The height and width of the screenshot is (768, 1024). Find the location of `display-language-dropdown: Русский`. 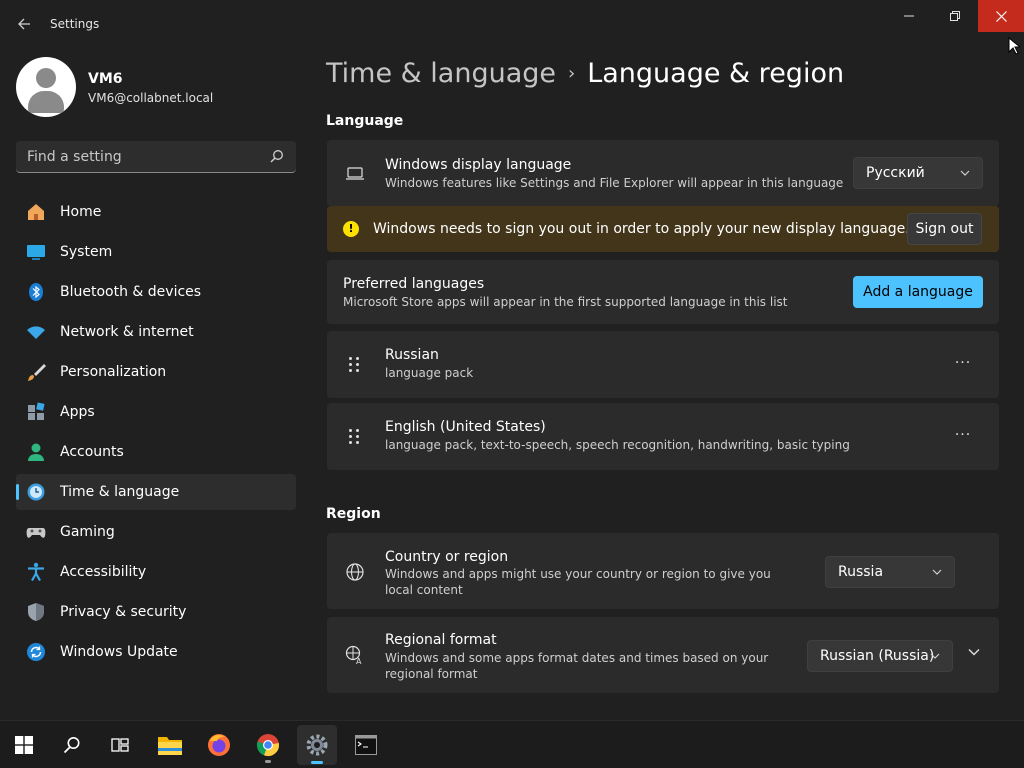

display-language-dropdown: Русский is located at coordinates (918, 173).